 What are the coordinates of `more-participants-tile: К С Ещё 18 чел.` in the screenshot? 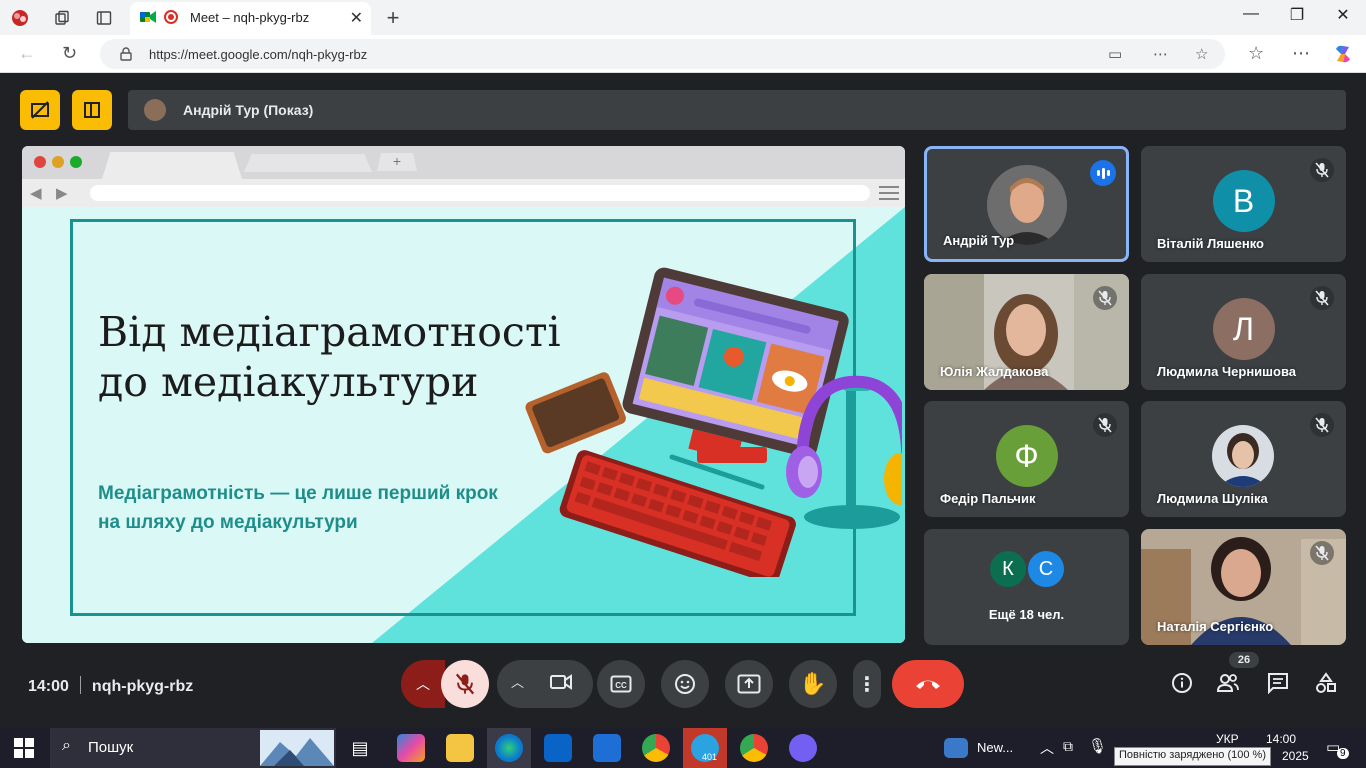 It's located at (1026, 587).